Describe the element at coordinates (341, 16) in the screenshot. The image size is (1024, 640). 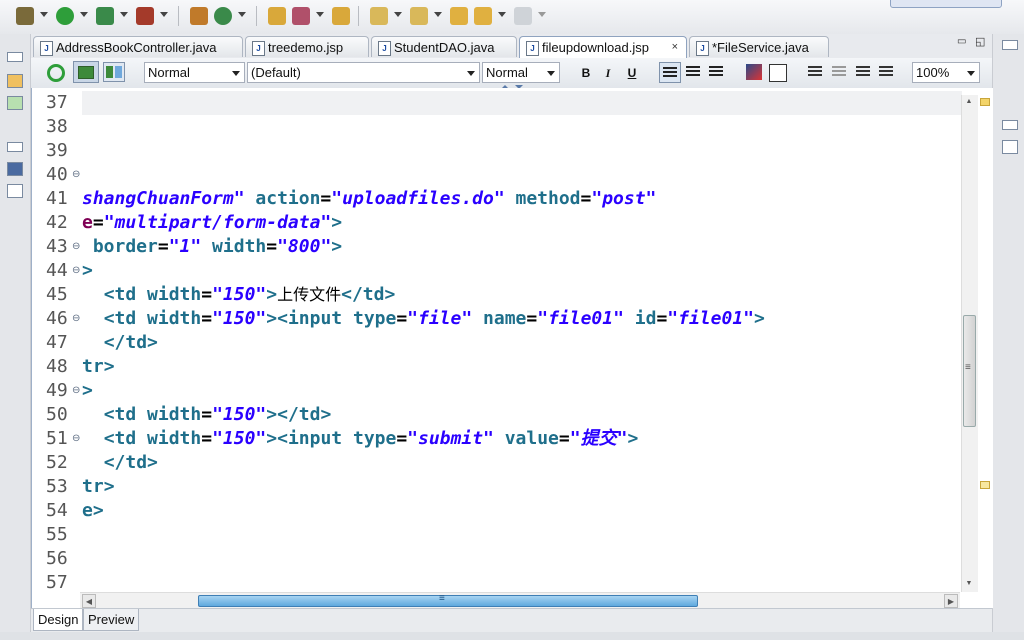
I see `open-task-icon` at that location.